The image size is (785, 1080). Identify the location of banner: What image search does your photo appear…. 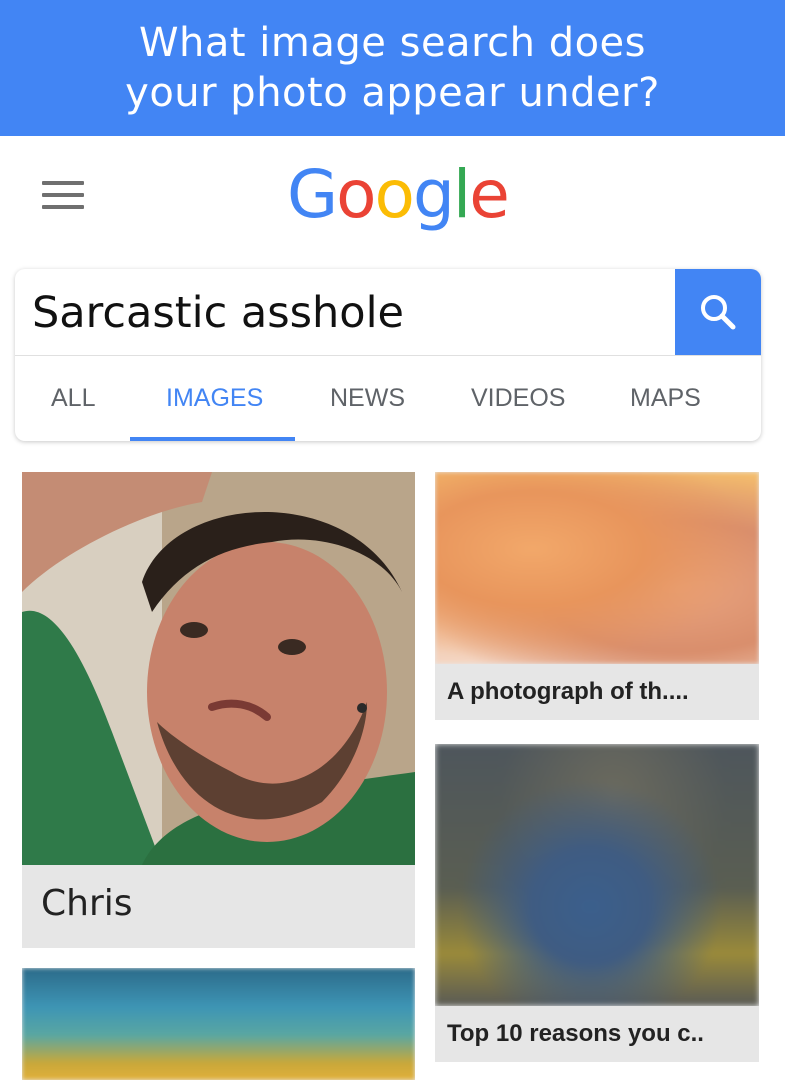
(392, 68).